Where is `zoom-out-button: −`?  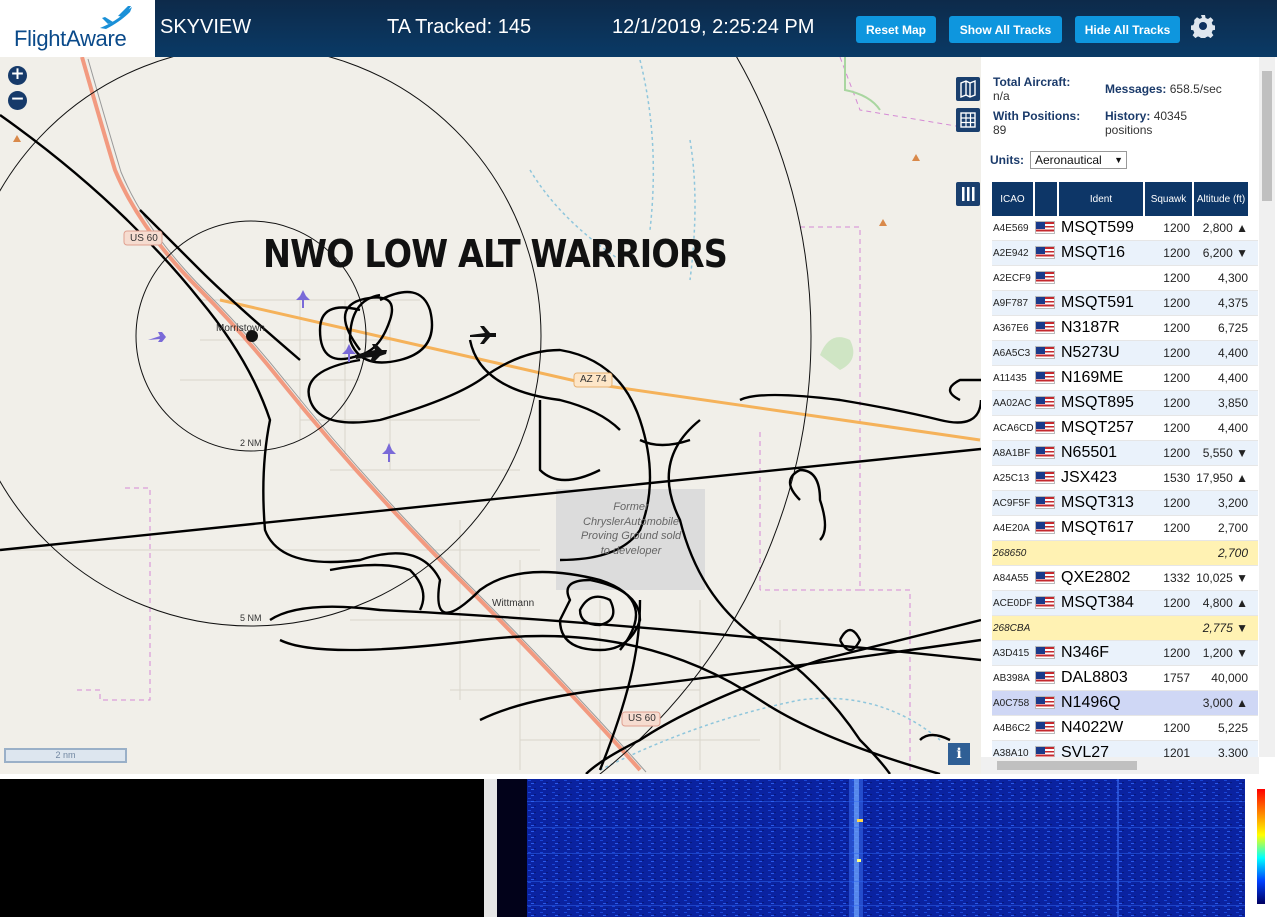 zoom-out-button: − is located at coordinates (17, 100).